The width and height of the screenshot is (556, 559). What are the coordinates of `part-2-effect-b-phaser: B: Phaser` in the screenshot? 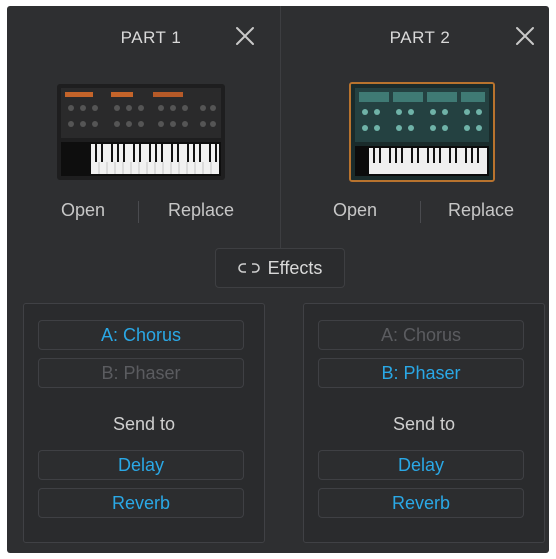 It's located at (421, 373).